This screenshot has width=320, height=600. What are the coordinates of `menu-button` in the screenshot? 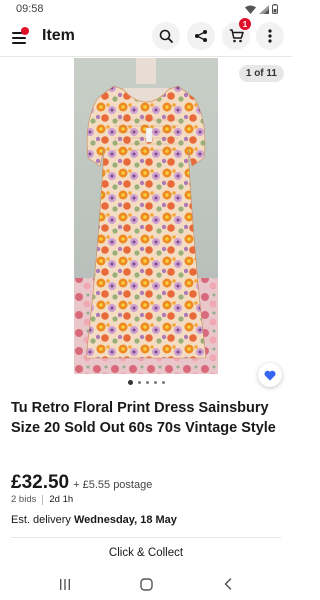 It's located at (20, 37).